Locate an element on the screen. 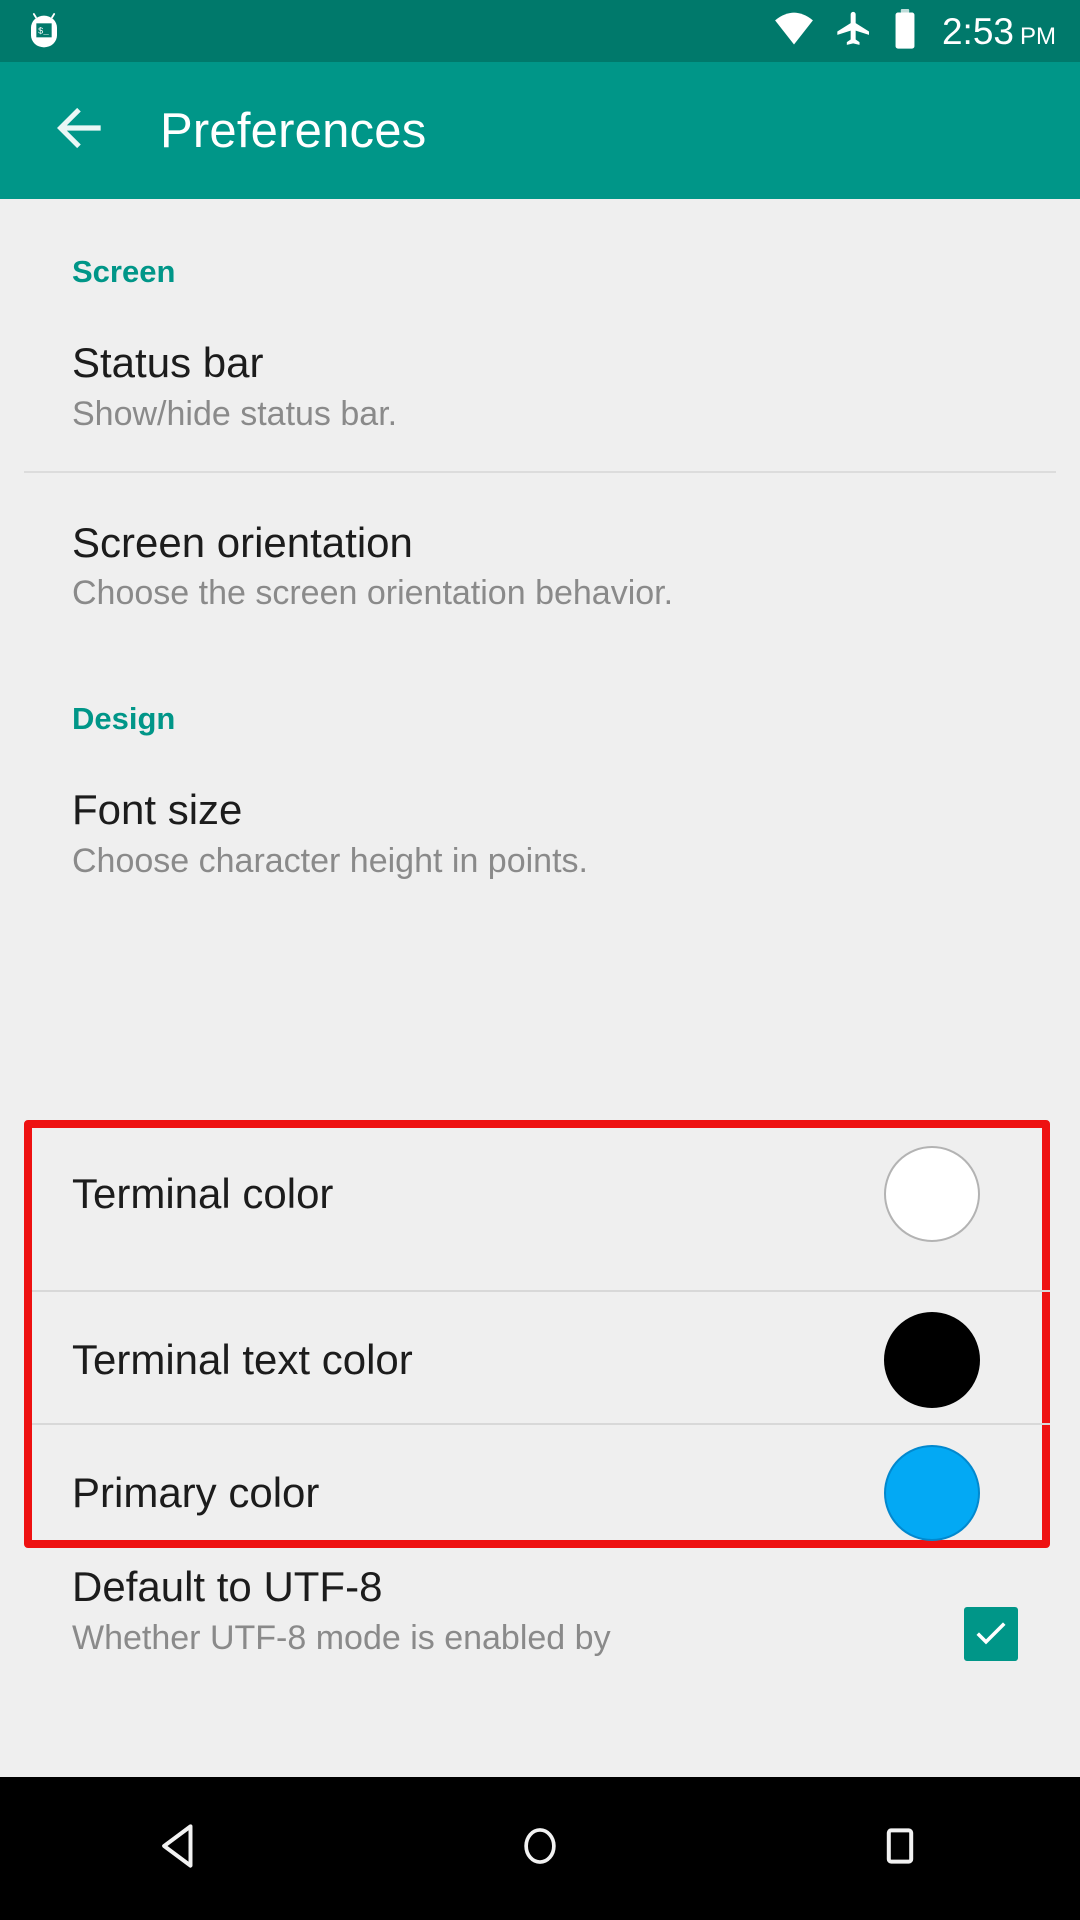 The height and width of the screenshot is (1920, 1080). section-header-screen: Screen is located at coordinates (124, 271).